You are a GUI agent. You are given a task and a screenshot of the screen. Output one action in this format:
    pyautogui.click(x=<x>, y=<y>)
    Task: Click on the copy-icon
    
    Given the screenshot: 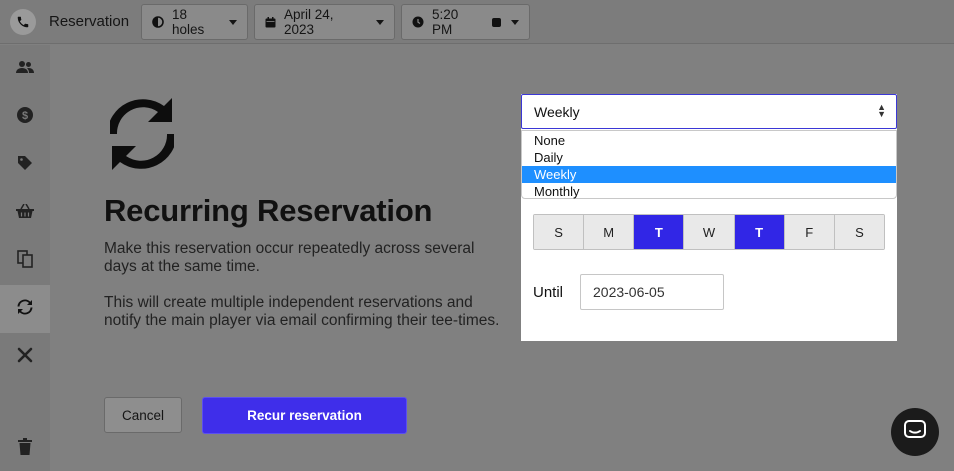 What is the action you would take?
    pyautogui.click(x=25, y=261)
    